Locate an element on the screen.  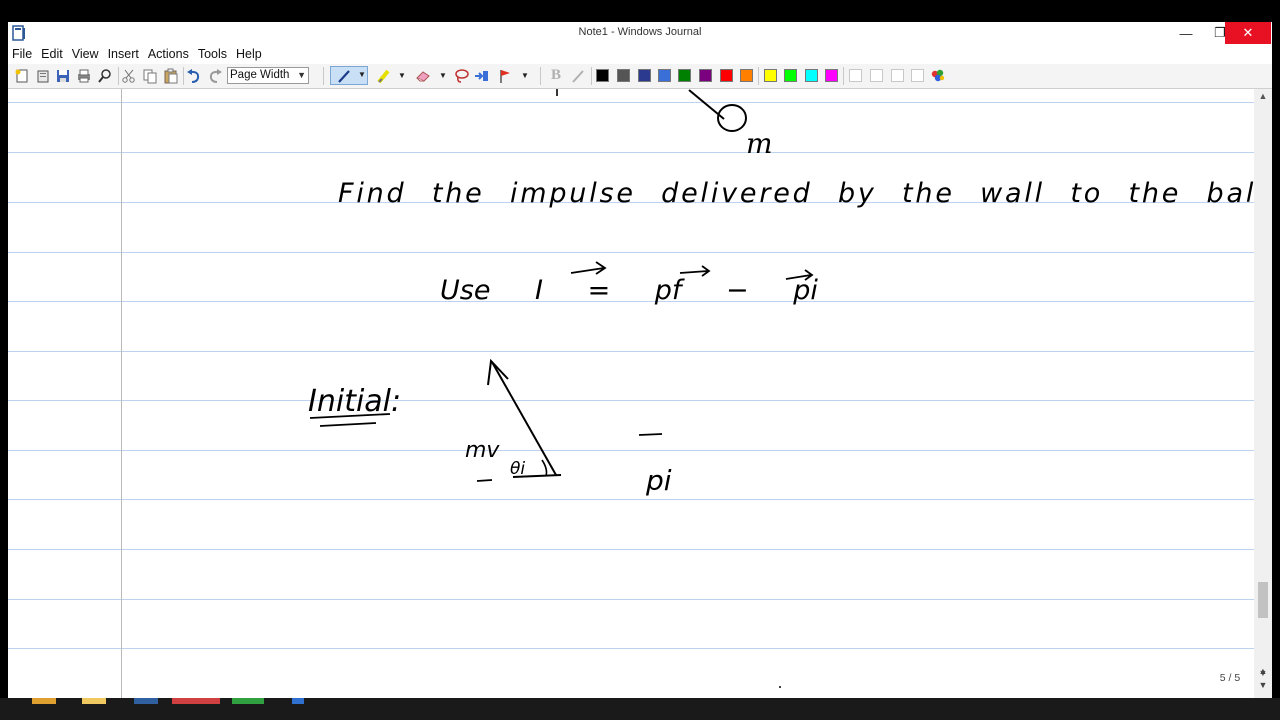
handwriting-equation: Use I = pf − pi is located at coordinates (629, 290).